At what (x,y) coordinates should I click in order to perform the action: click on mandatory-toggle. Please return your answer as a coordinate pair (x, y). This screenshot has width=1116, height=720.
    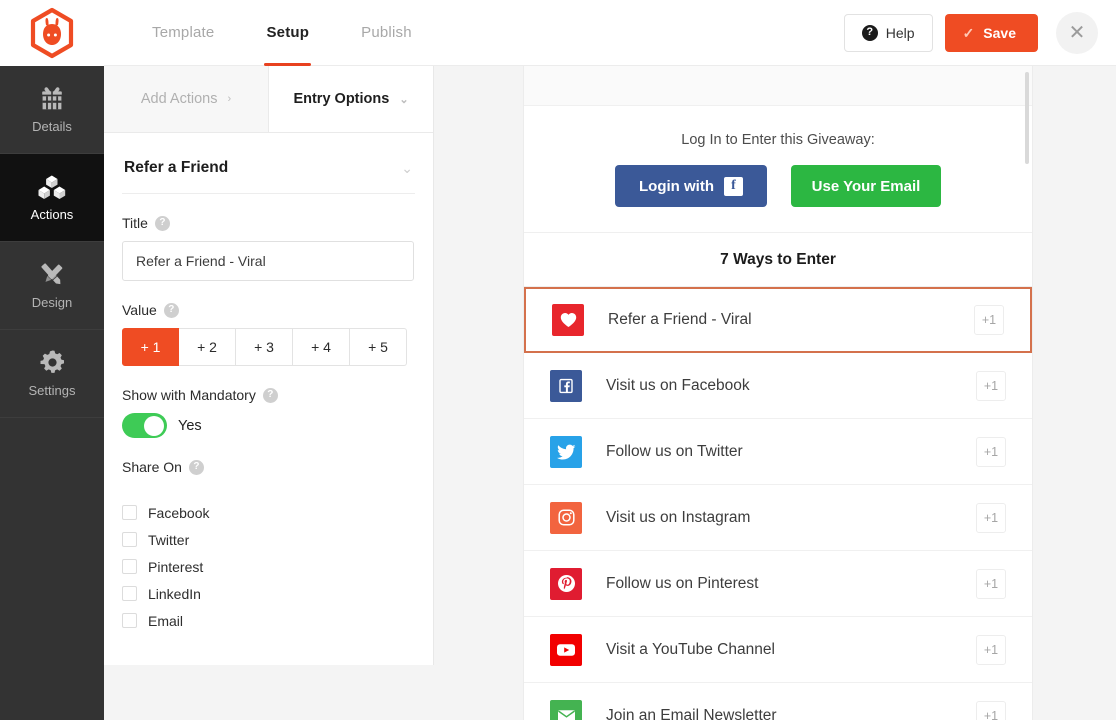
    Looking at the image, I should click on (144, 425).